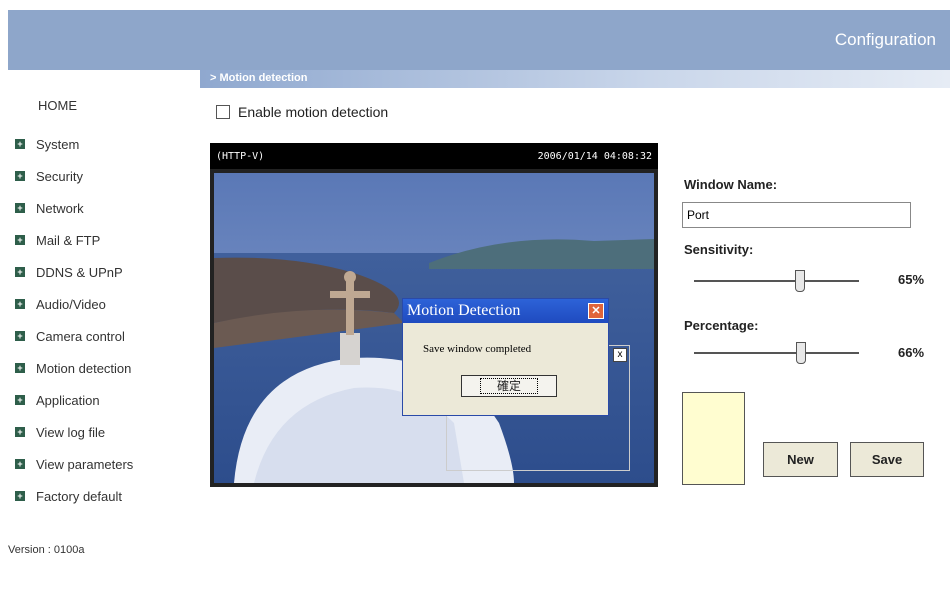  What do you see at coordinates (84, 368) in the screenshot?
I see `sidebar-item-label: Motion detection` at bounding box center [84, 368].